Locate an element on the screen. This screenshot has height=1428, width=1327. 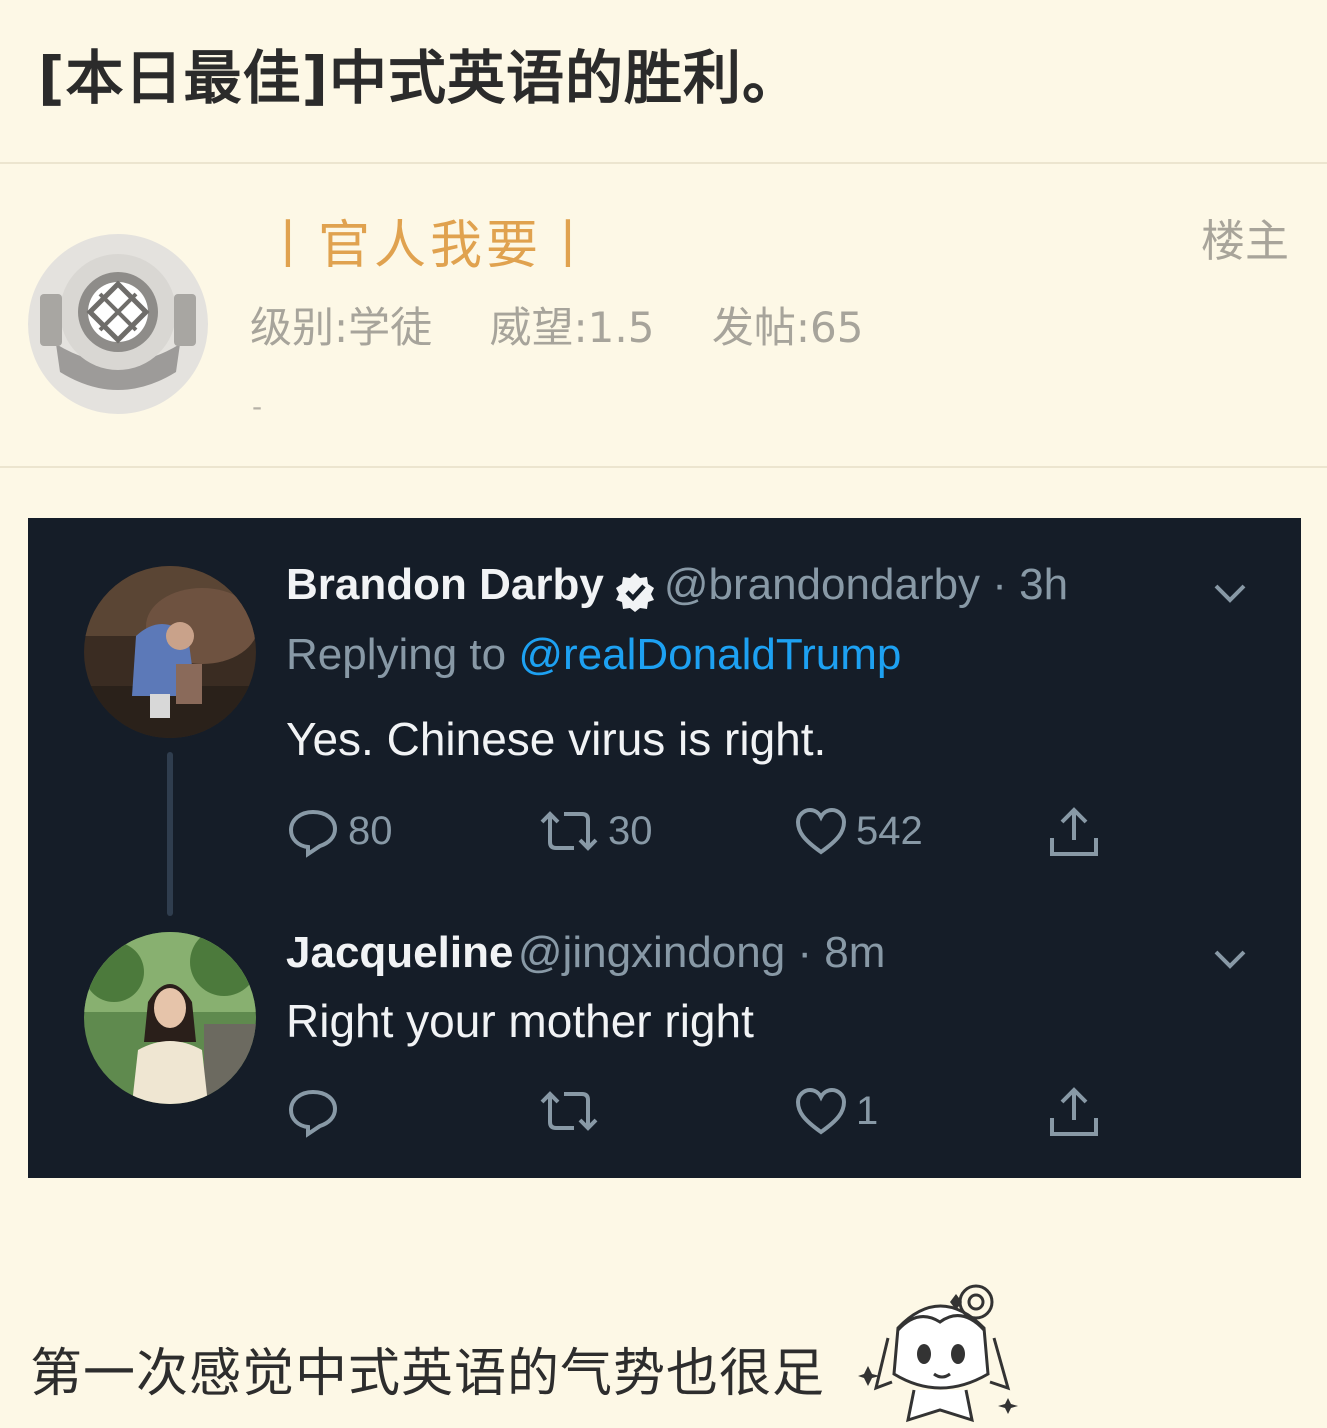
author-avatar is located at coordinates (118, 324).